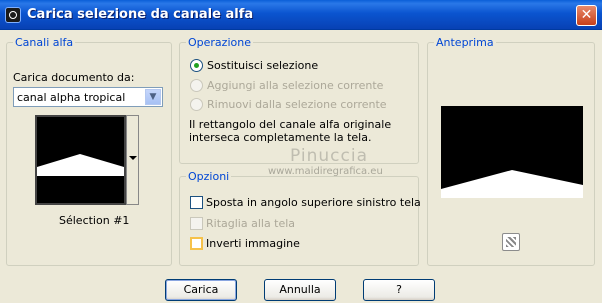  I want to click on anteprima-legend: Anteprima, so click(465, 42).